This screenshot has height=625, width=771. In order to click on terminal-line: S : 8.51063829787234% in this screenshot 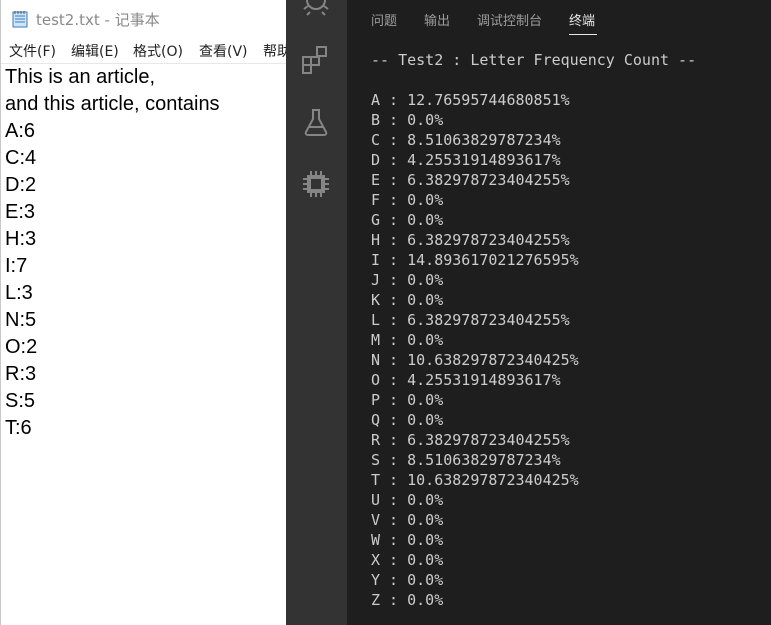, I will do `click(466, 460)`.